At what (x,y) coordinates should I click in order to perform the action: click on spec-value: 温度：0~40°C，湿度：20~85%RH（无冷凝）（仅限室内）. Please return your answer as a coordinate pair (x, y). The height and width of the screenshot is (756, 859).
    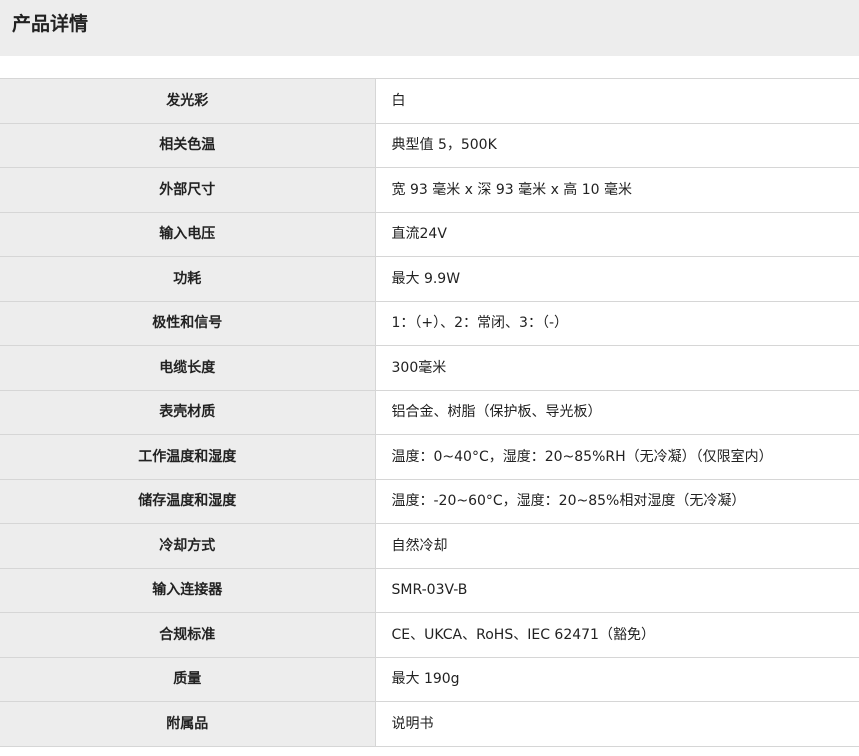
    Looking at the image, I should click on (617, 456).